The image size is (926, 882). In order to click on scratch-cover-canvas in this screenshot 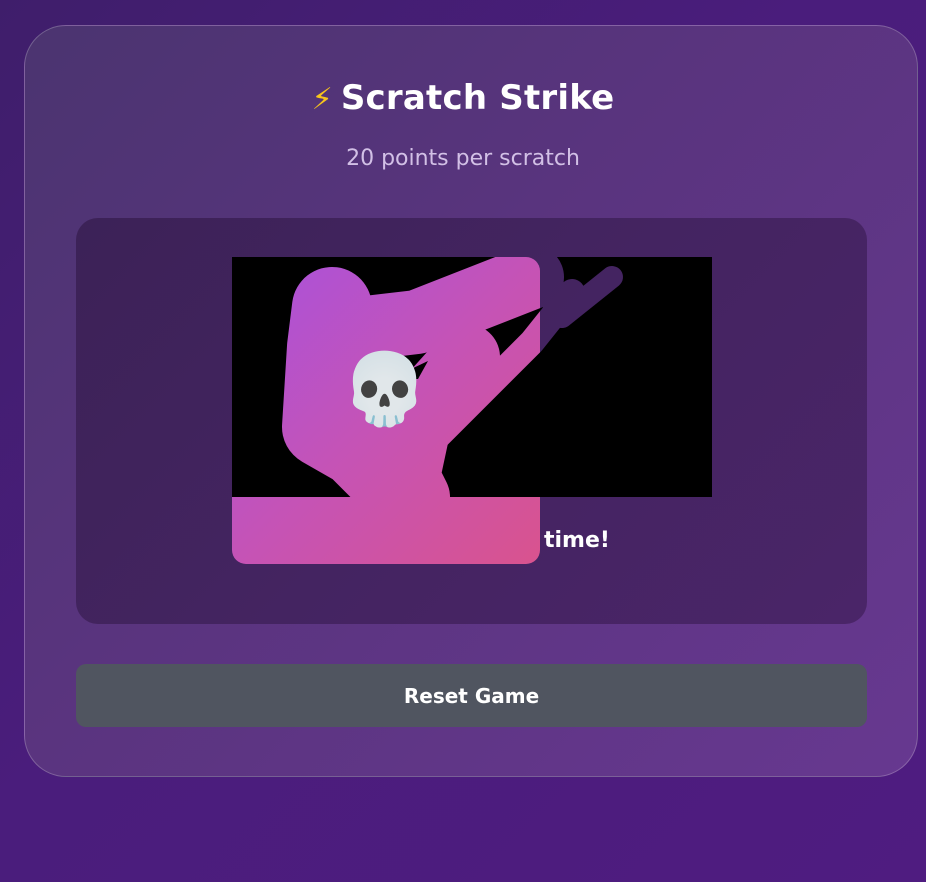, I will do `click(472, 377)`.